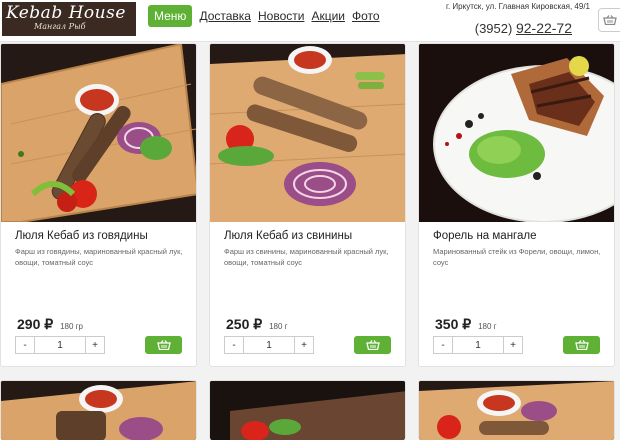 This screenshot has width=620, height=440. What do you see at coordinates (493, 28) in the screenshot?
I see `phone-code: (3952)` at bounding box center [493, 28].